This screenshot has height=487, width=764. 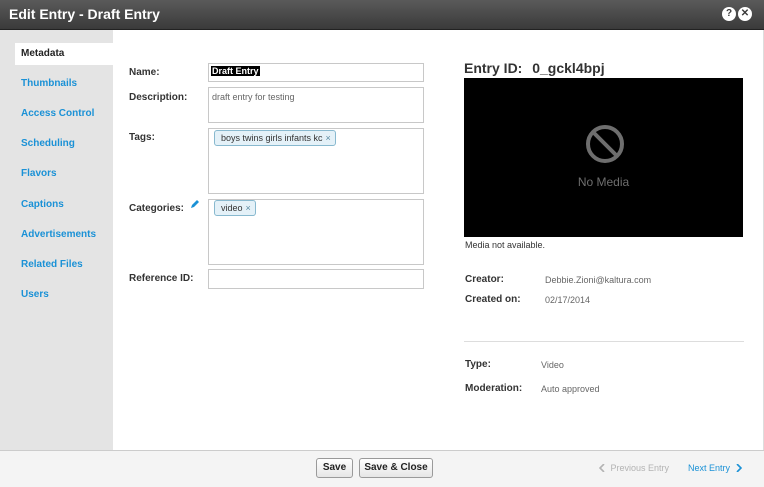 What do you see at coordinates (272, 138) in the screenshot?
I see `tag-label: boys twins girls infants kc` at bounding box center [272, 138].